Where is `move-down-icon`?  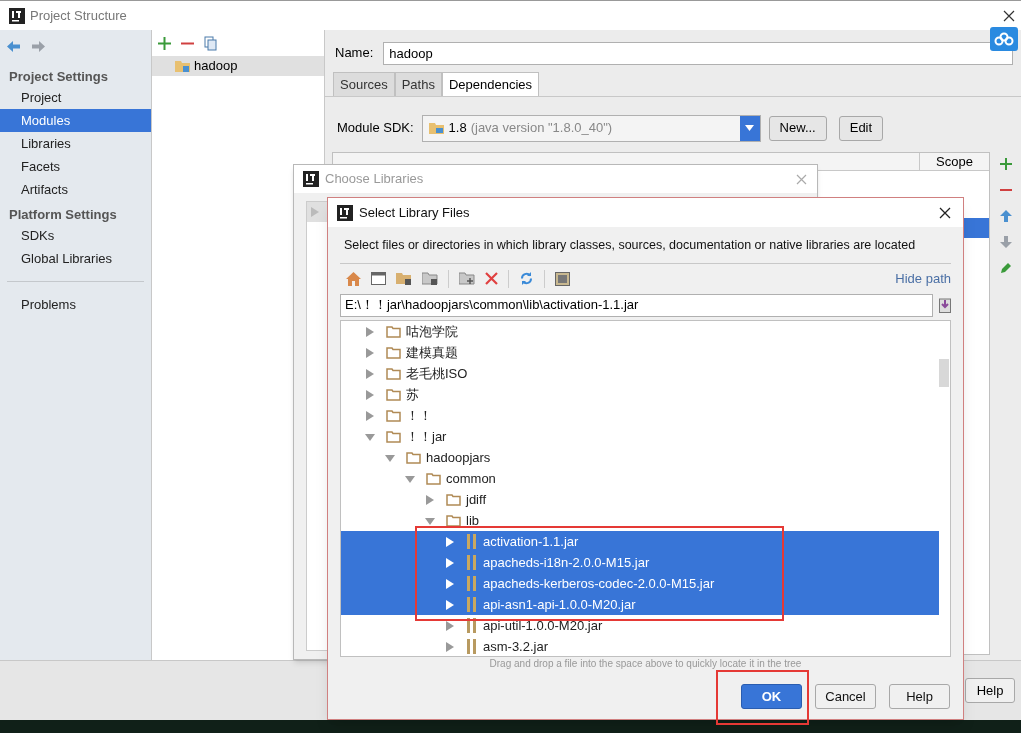 move-down-icon is located at coordinates (1005, 242).